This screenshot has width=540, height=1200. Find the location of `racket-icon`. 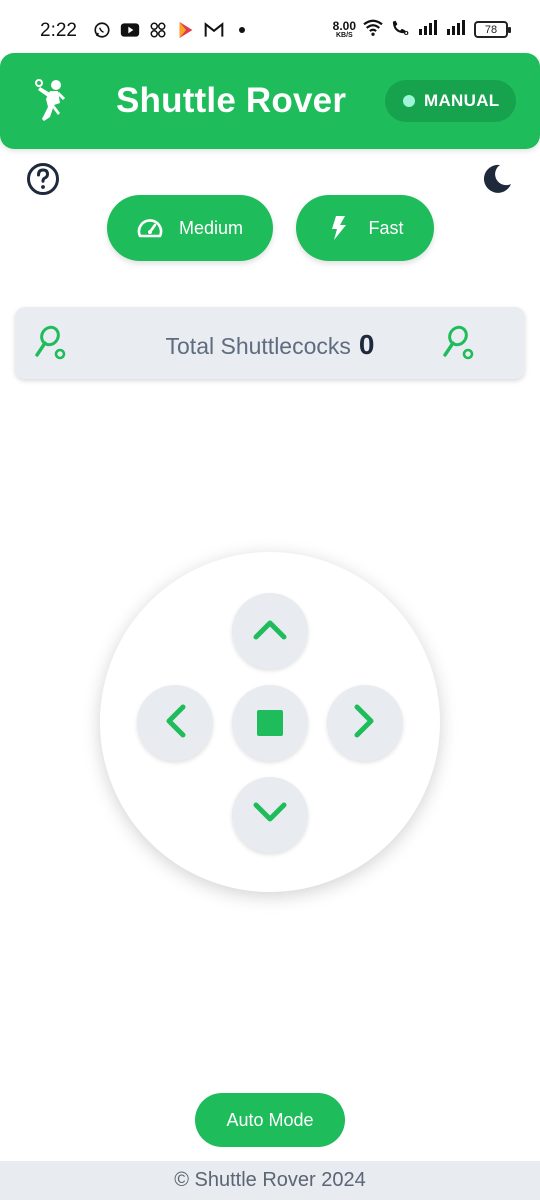

racket-icon is located at coordinates (459, 343).